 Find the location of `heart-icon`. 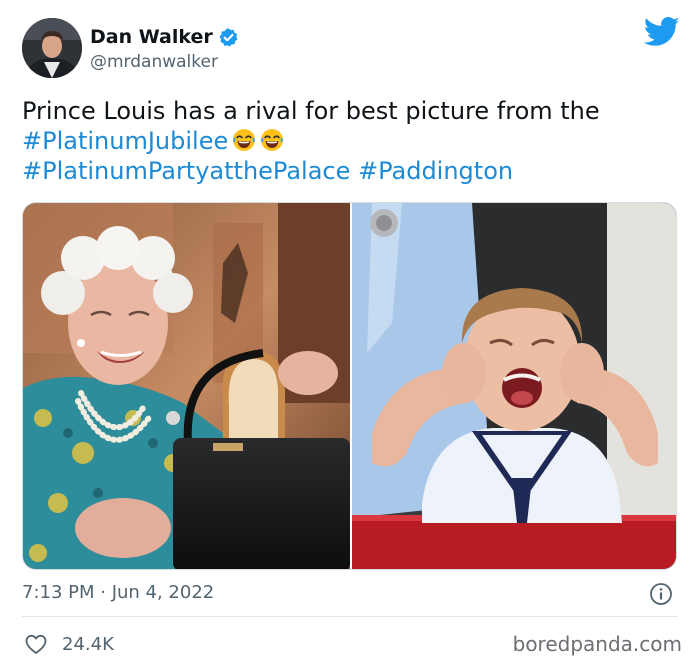

heart-icon is located at coordinates (36, 644).